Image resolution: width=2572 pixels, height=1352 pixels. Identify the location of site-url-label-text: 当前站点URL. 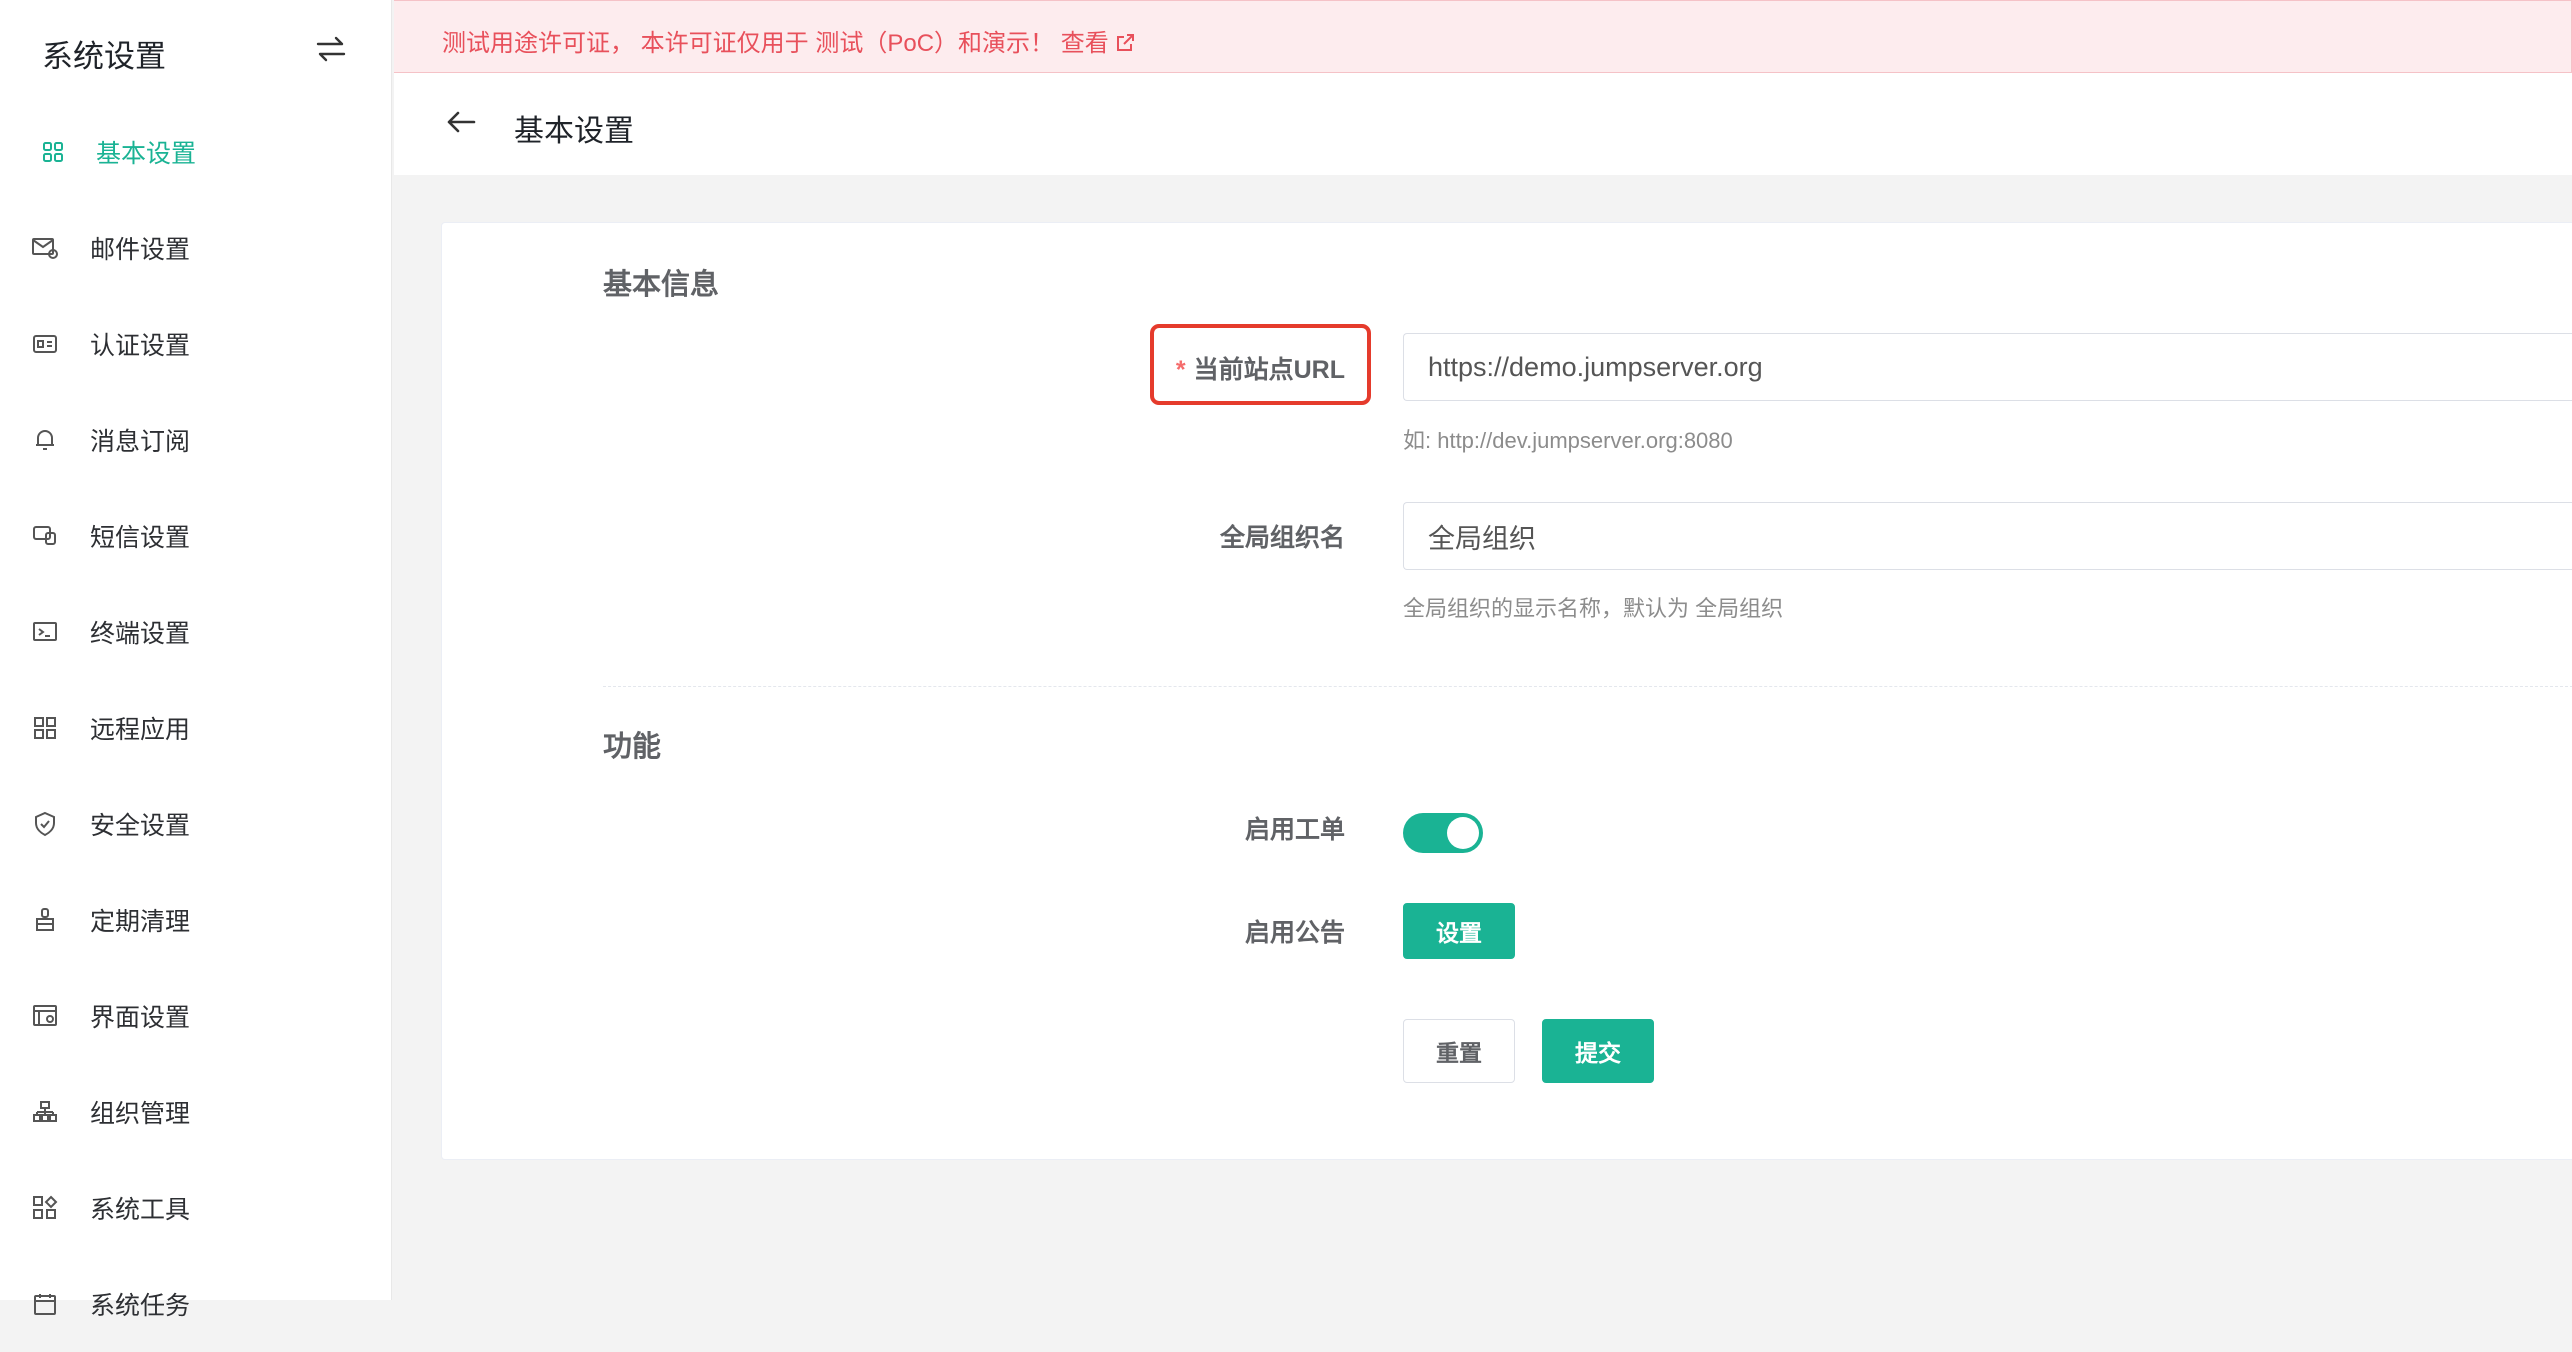
(1269, 370).